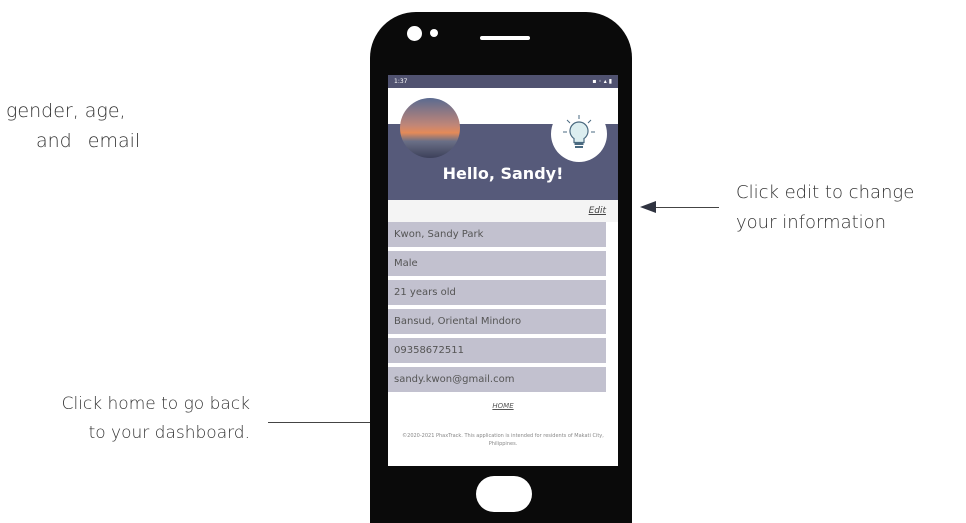 This screenshot has width=966, height=523. What do you see at coordinates (825, 192) in the screenshot?
I see `annotation-edit-line1: Click edit to change` at bounding box center [825, 192].